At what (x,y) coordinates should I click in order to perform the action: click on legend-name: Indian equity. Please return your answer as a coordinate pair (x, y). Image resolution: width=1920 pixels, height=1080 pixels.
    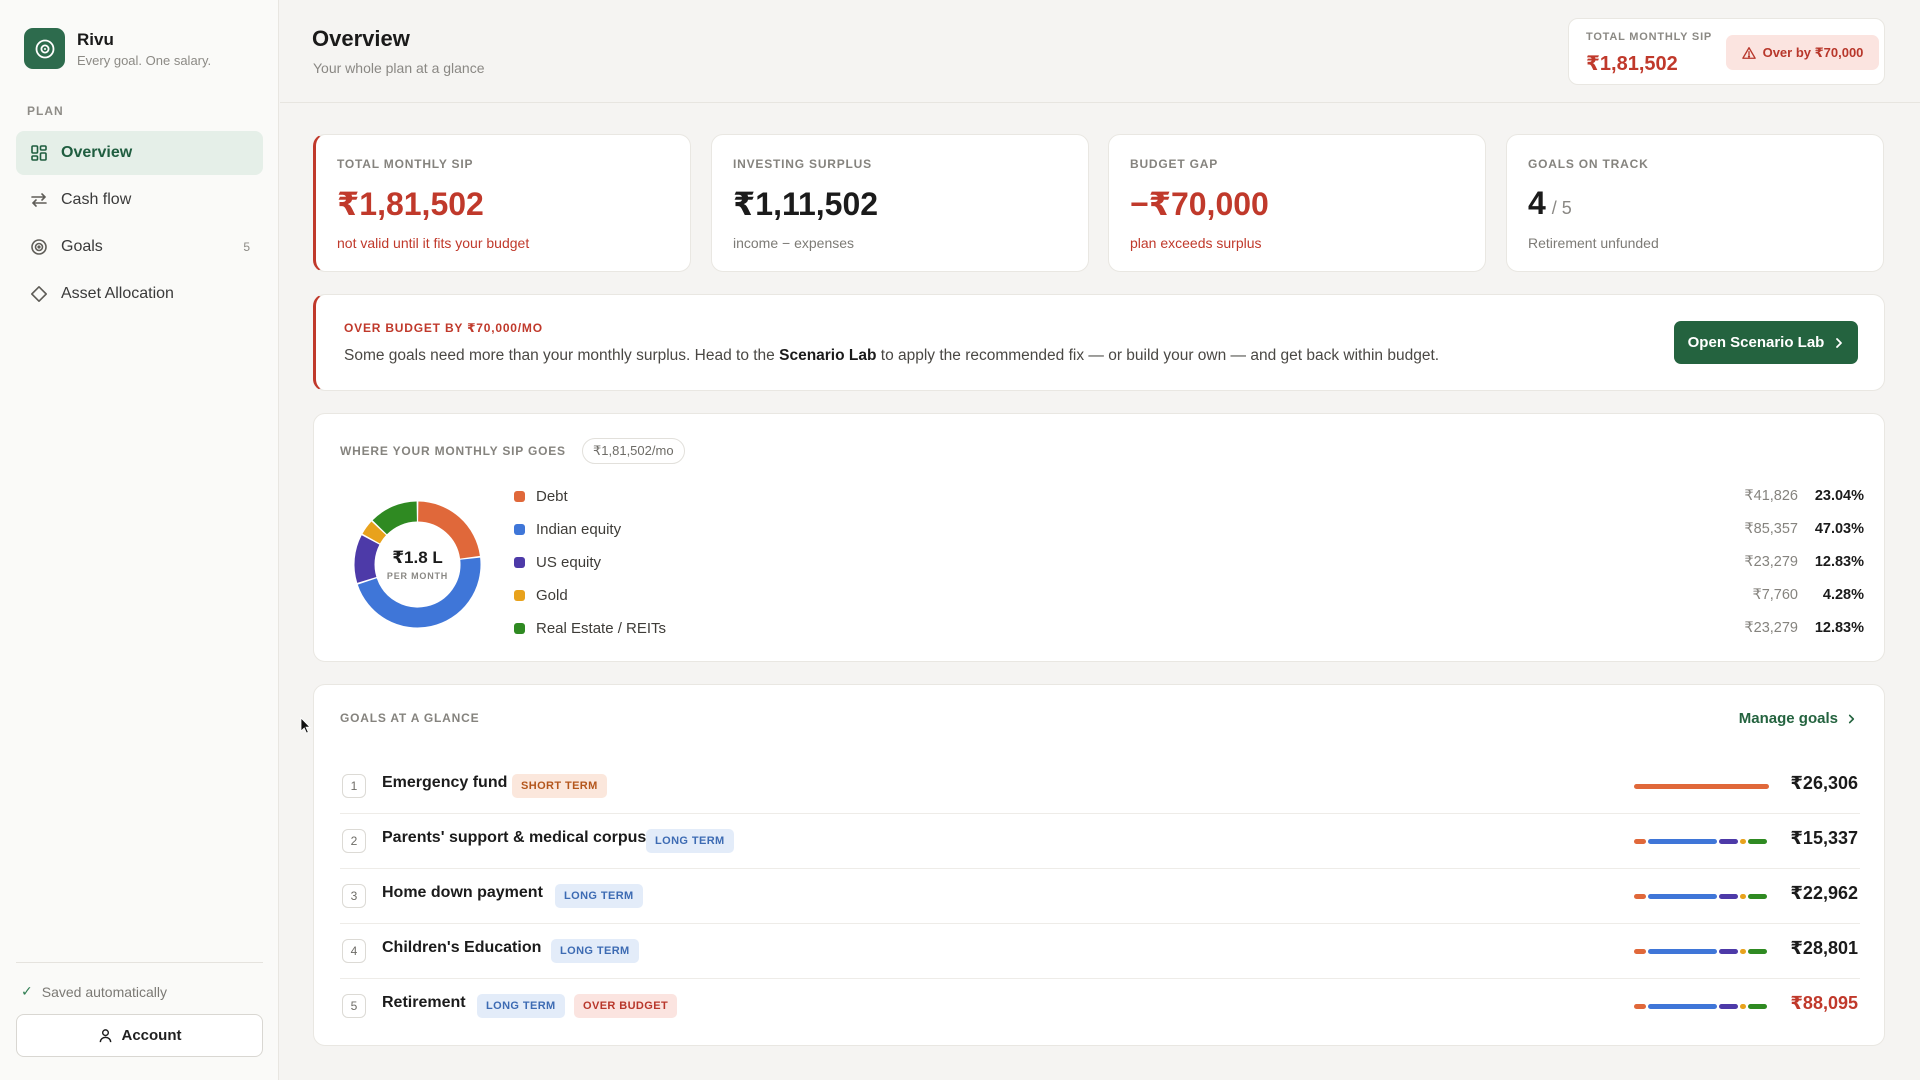
    Looking at the image, I should click on (579, 529).